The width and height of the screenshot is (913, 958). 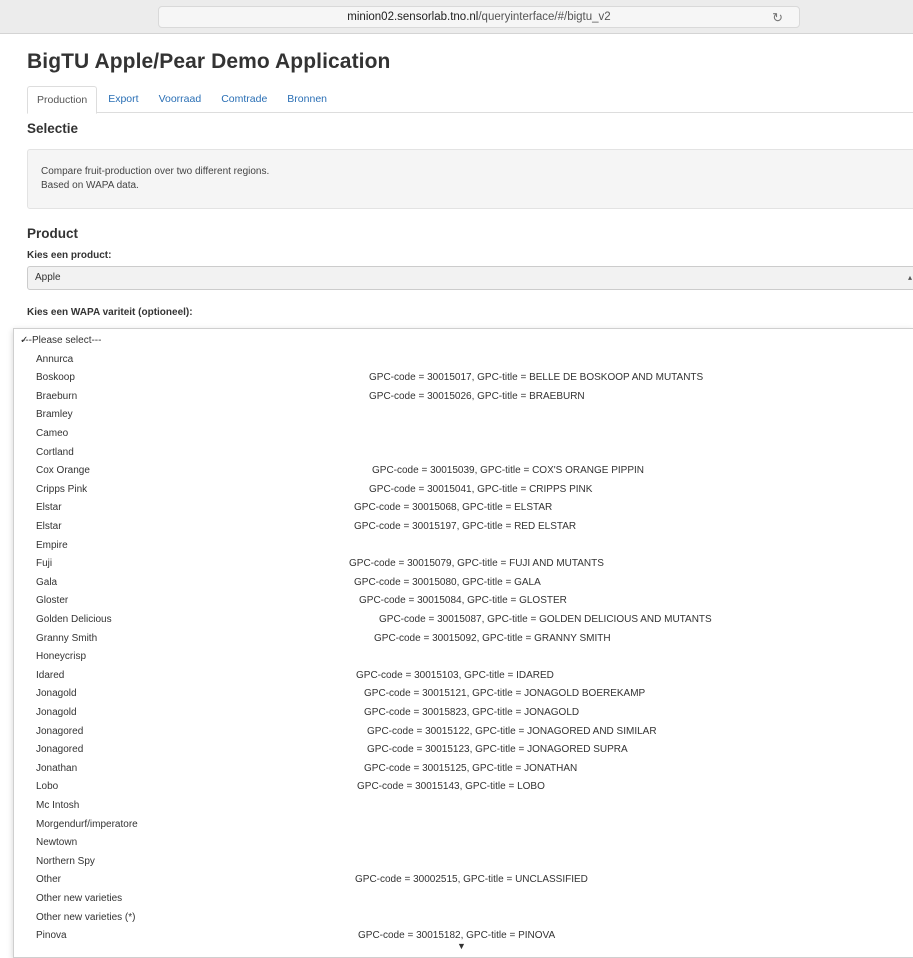 What do you see at coordinates (307, 99) in the screenshot?
I see `tab-bronnen: Bronnen` at bounding box center [307, 99].